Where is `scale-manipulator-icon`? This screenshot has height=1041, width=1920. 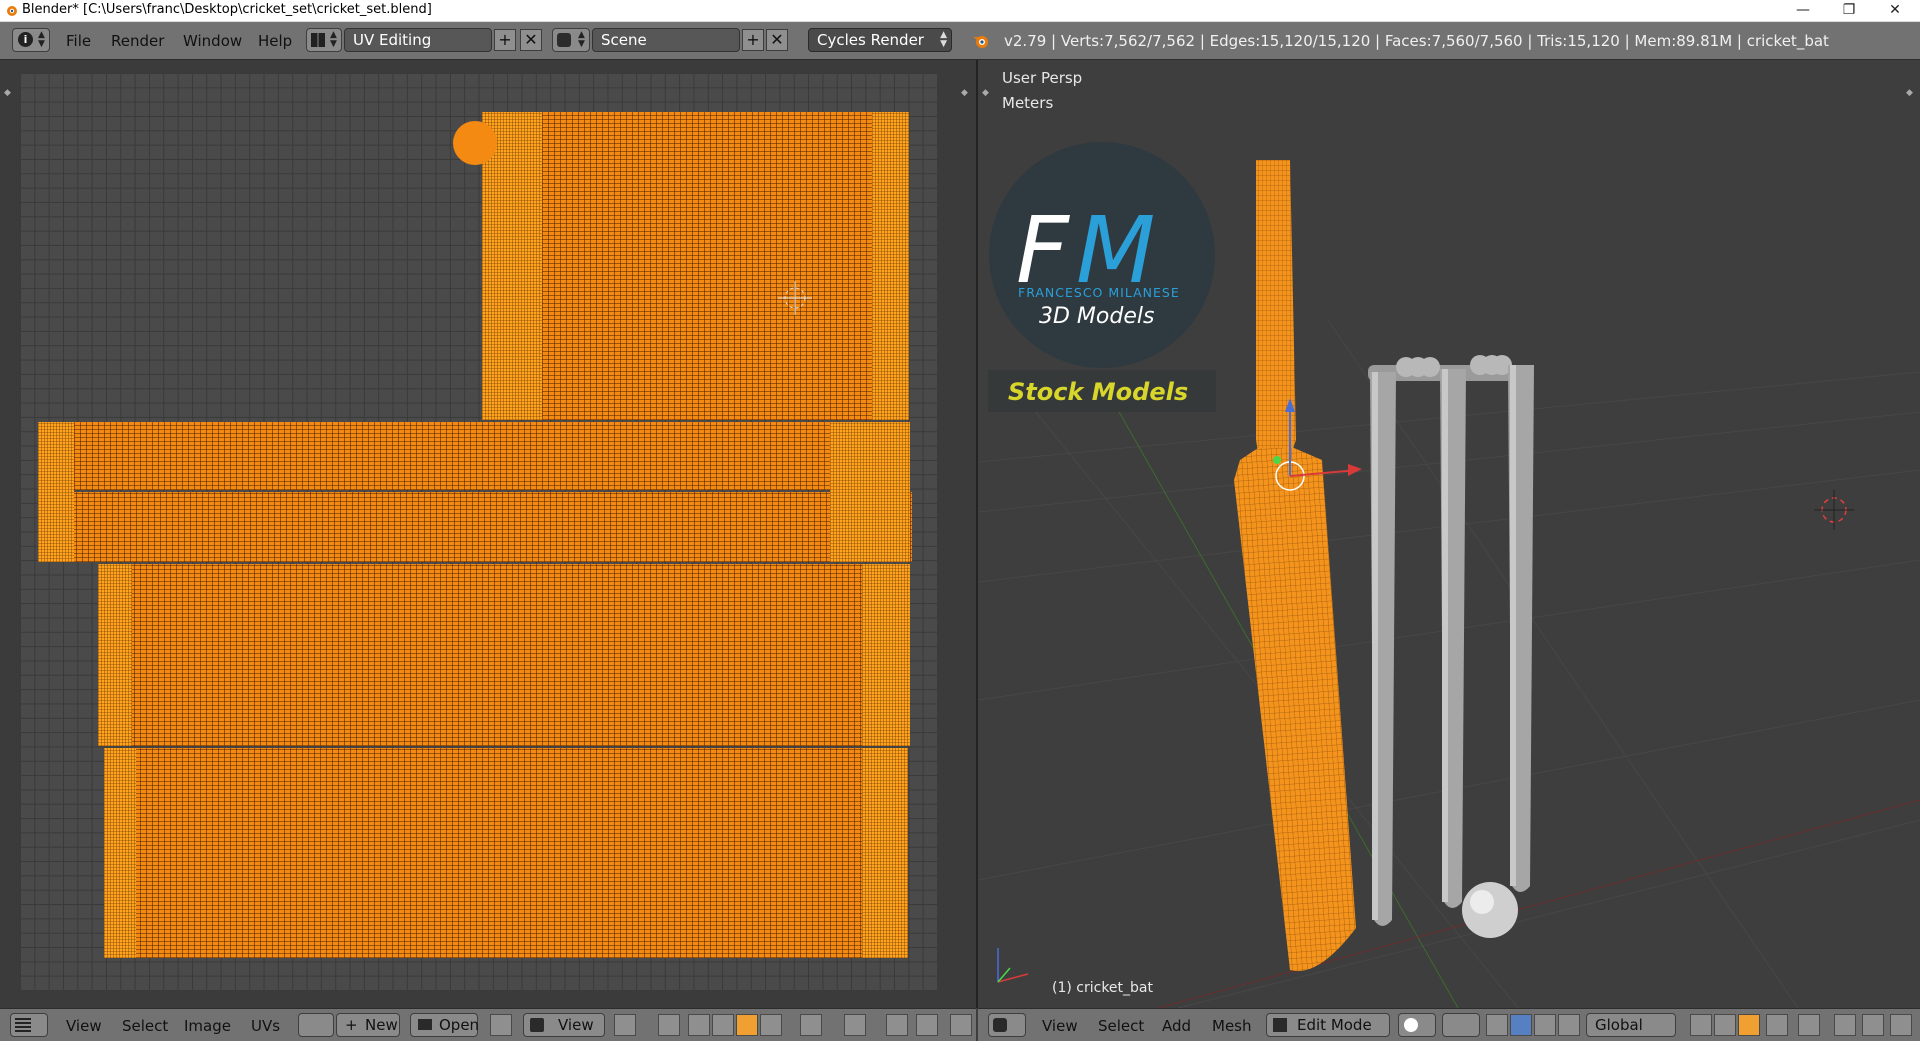
scale-manipulator-icon is located at coordinates (1569, 1025).